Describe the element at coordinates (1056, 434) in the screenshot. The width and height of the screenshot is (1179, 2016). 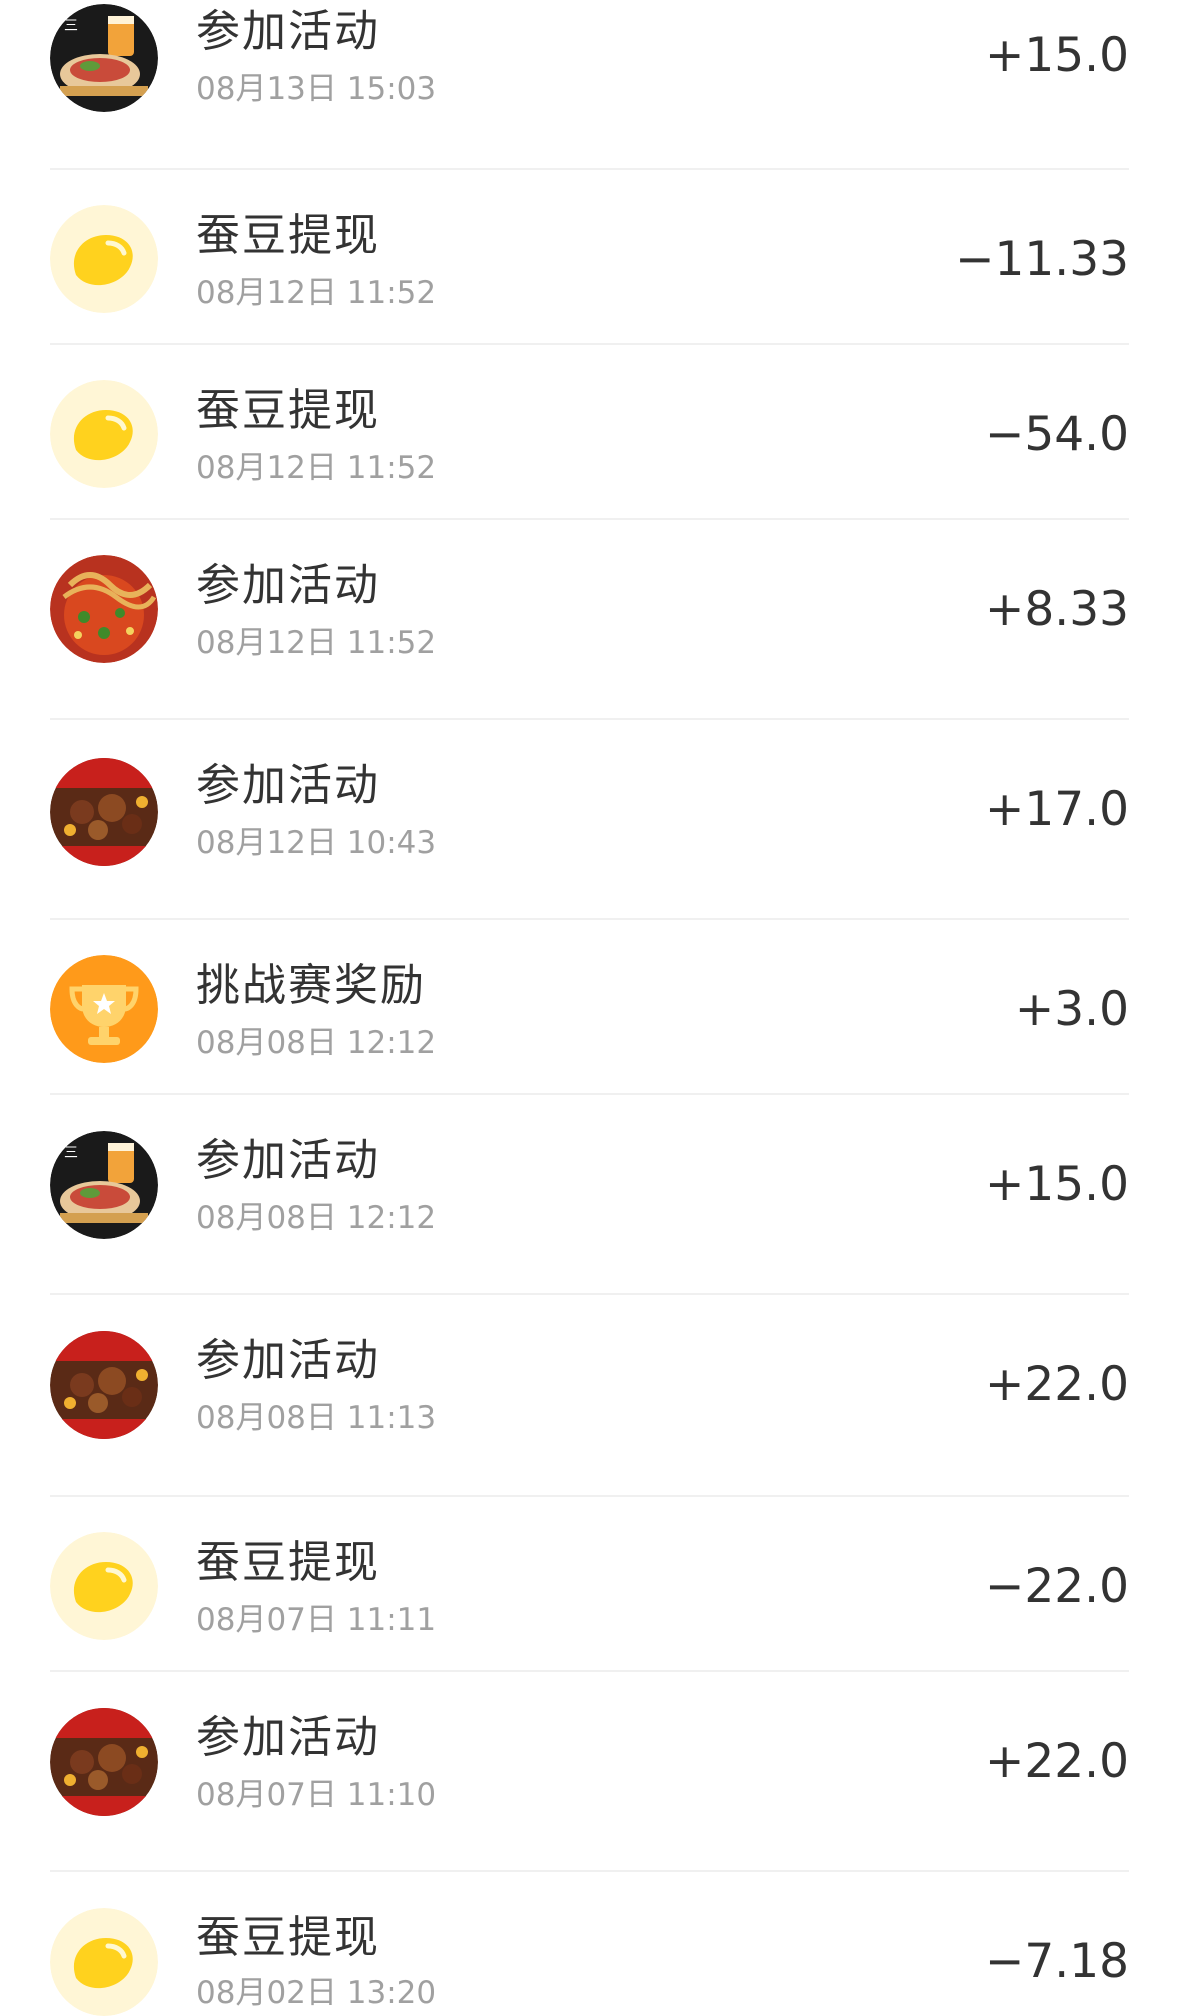
I see `record-amount: −54.0` at that location.